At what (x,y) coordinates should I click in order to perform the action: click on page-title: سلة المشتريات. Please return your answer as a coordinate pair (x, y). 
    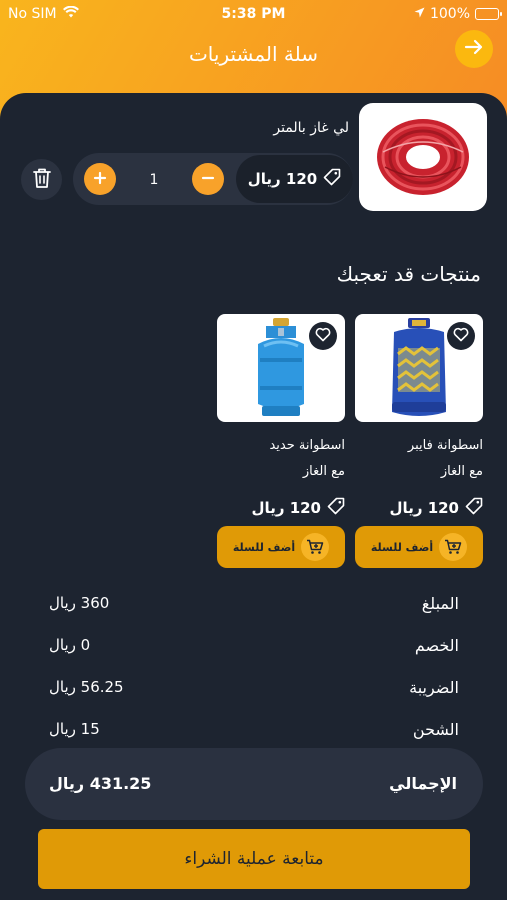
    Looking at the image, I should click on (253, 54).